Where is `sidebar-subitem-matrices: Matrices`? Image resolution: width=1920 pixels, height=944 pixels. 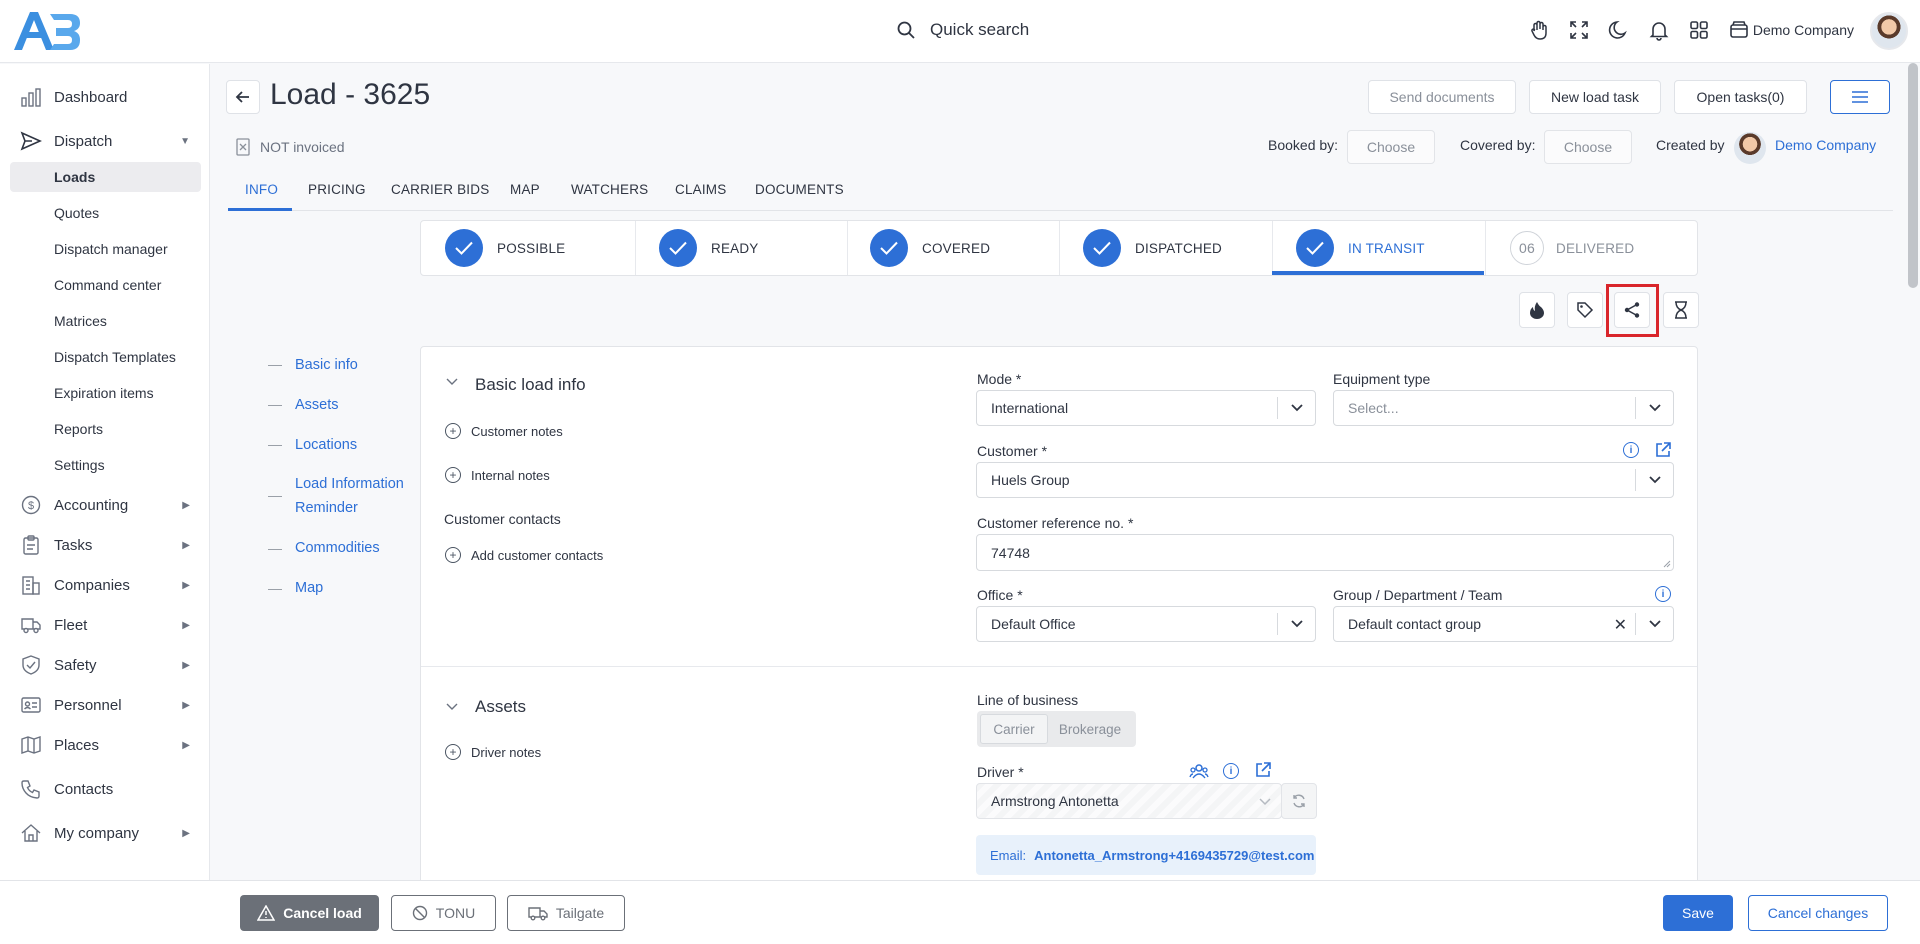
sidebar-subitem-matrices: Matrices is located at coordinates (105, 321).